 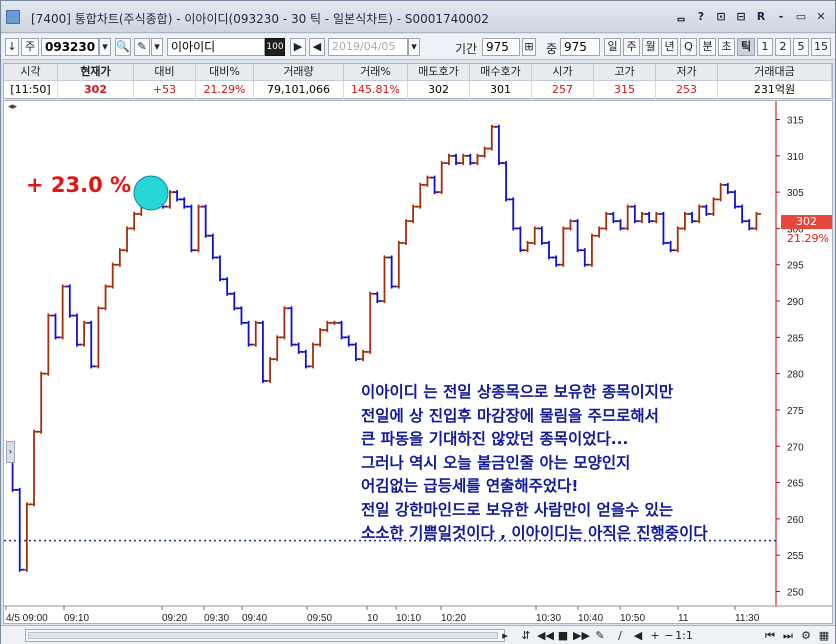 I want to click on y-tick-label: 280, so click(x=795, y=375).